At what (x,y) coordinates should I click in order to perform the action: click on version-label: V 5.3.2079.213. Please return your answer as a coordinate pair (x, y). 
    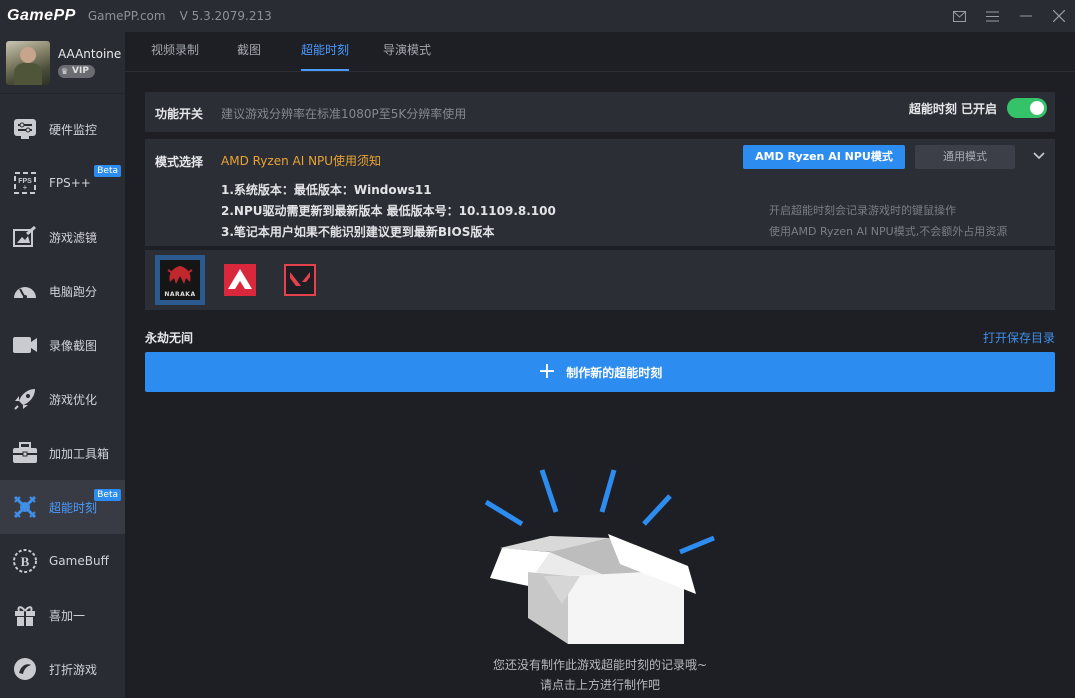
    Looking at the image, I should click on (225, 16).